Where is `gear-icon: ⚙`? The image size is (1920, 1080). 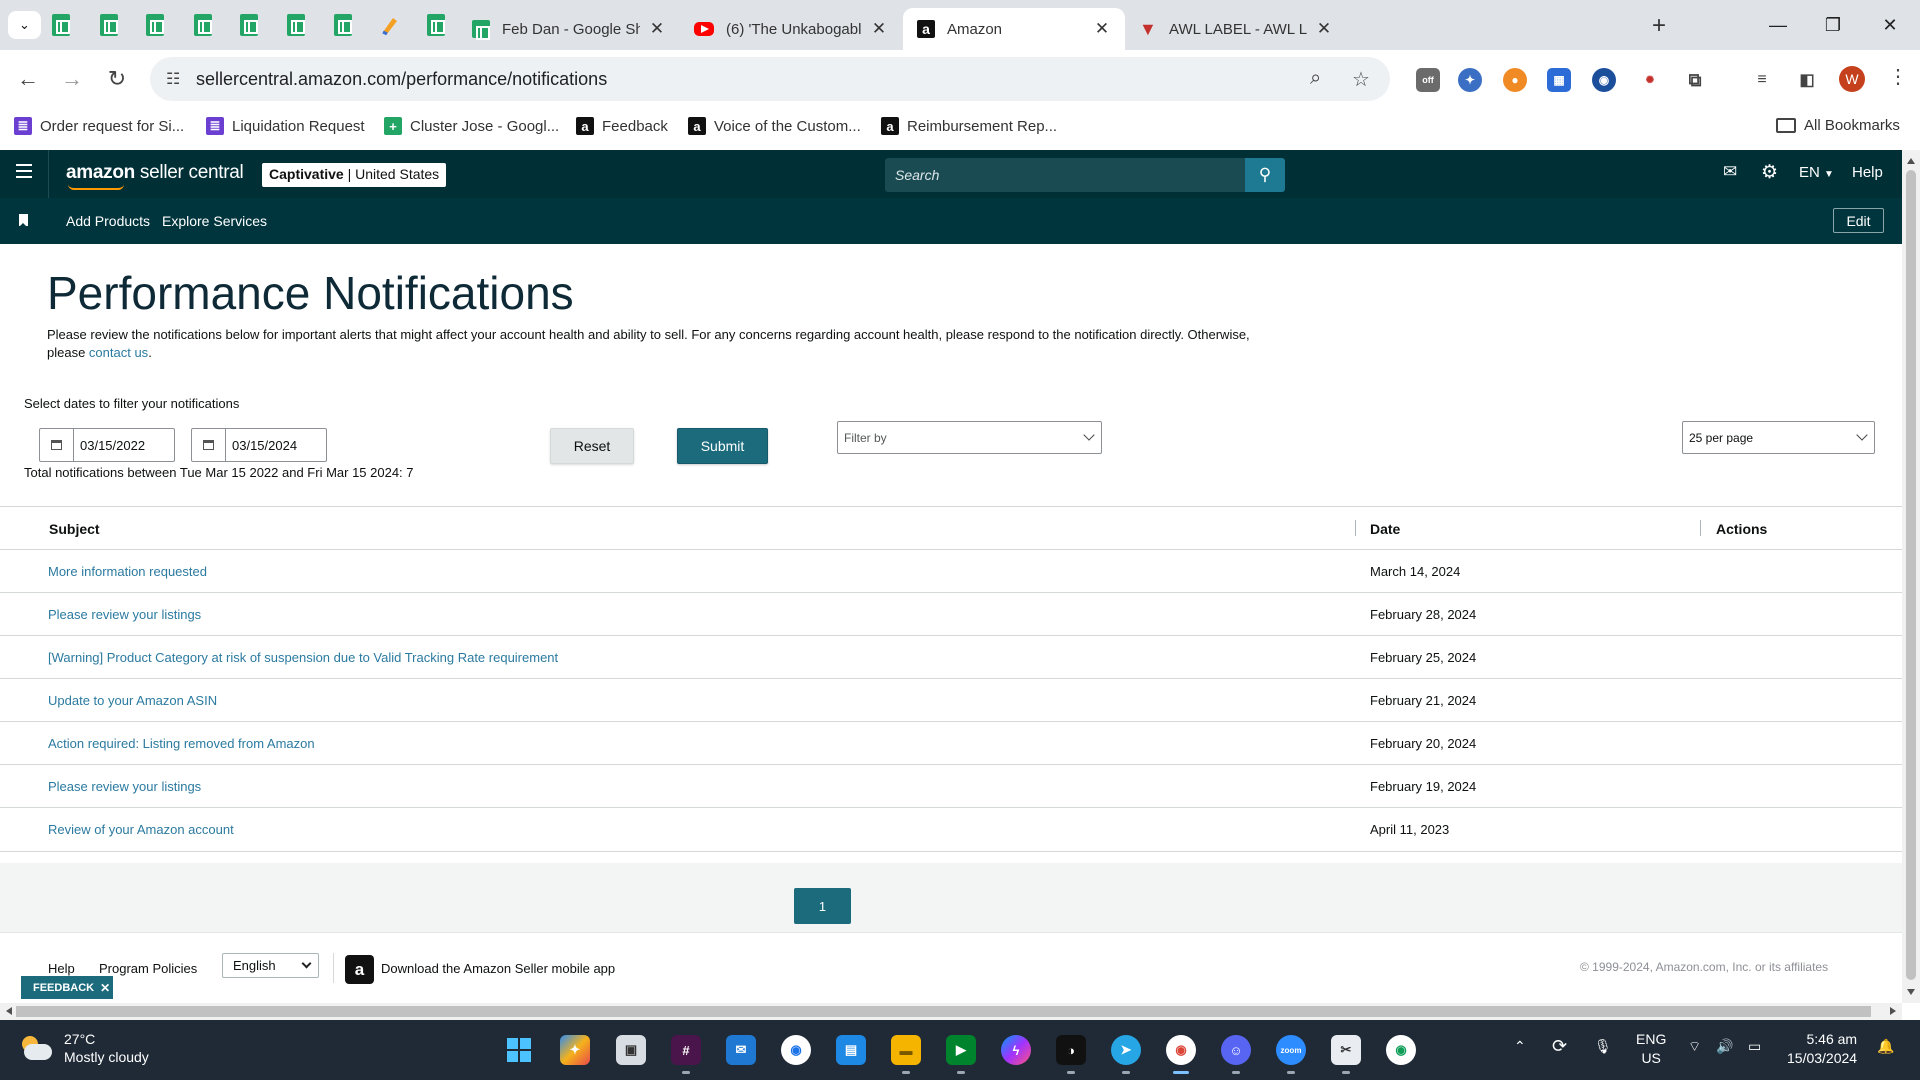 gear-icon: ⚙ is located at coordinates (1769, 172).